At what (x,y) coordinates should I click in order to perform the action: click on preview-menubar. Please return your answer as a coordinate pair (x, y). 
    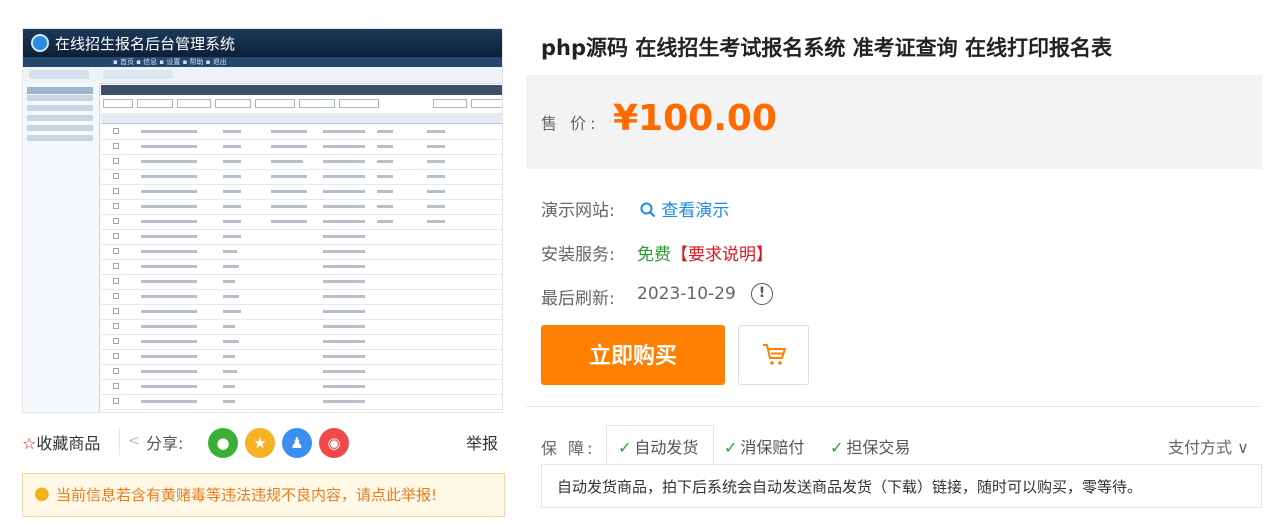
    Looking at the image, I should click on (262, 62).